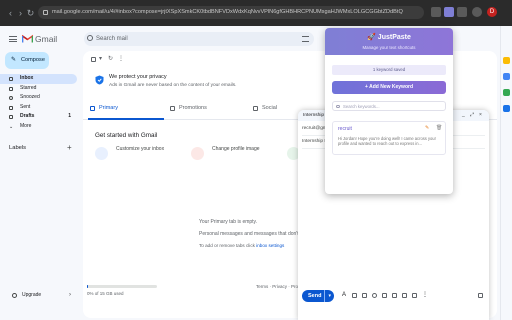 The image size is (512, 320). What do you see at coordinates (27, 38) in the screenshot?
I see `gmail-logo-icon` at bounding box center [27, 38].